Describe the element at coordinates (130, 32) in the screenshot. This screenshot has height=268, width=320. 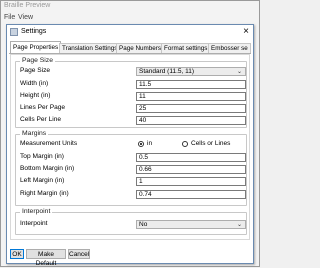
I see `dialog-titlebar: Settings ×` at that location.